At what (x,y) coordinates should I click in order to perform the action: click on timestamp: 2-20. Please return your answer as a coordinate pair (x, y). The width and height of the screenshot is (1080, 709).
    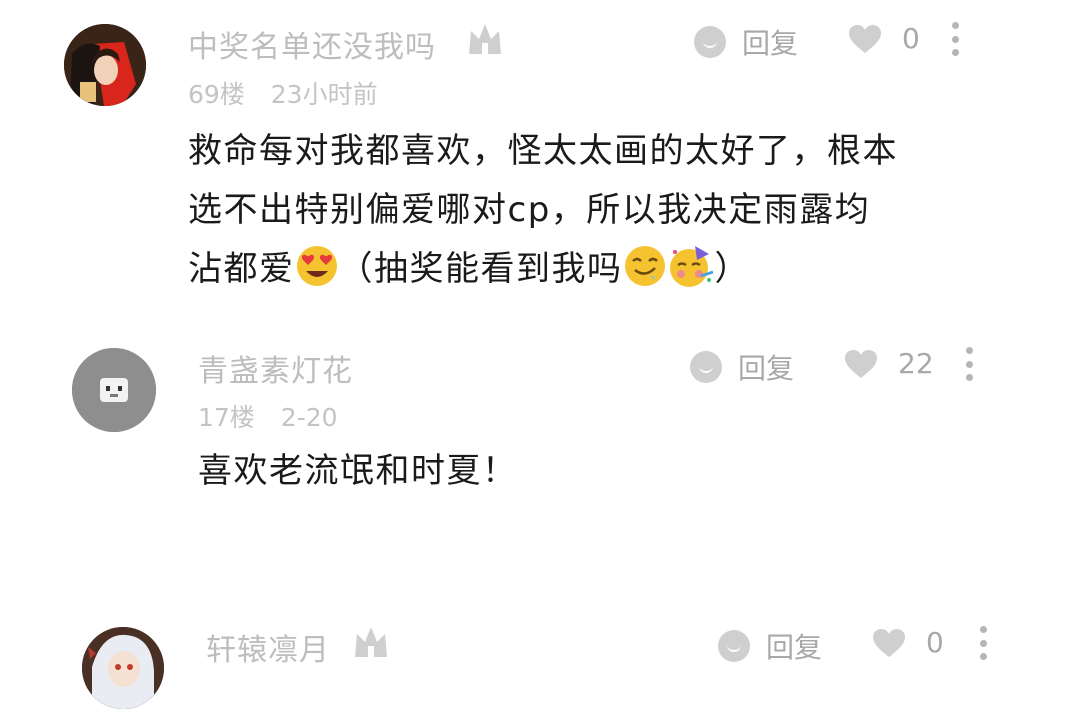
    Looking at the image, I should click on (309, 417).